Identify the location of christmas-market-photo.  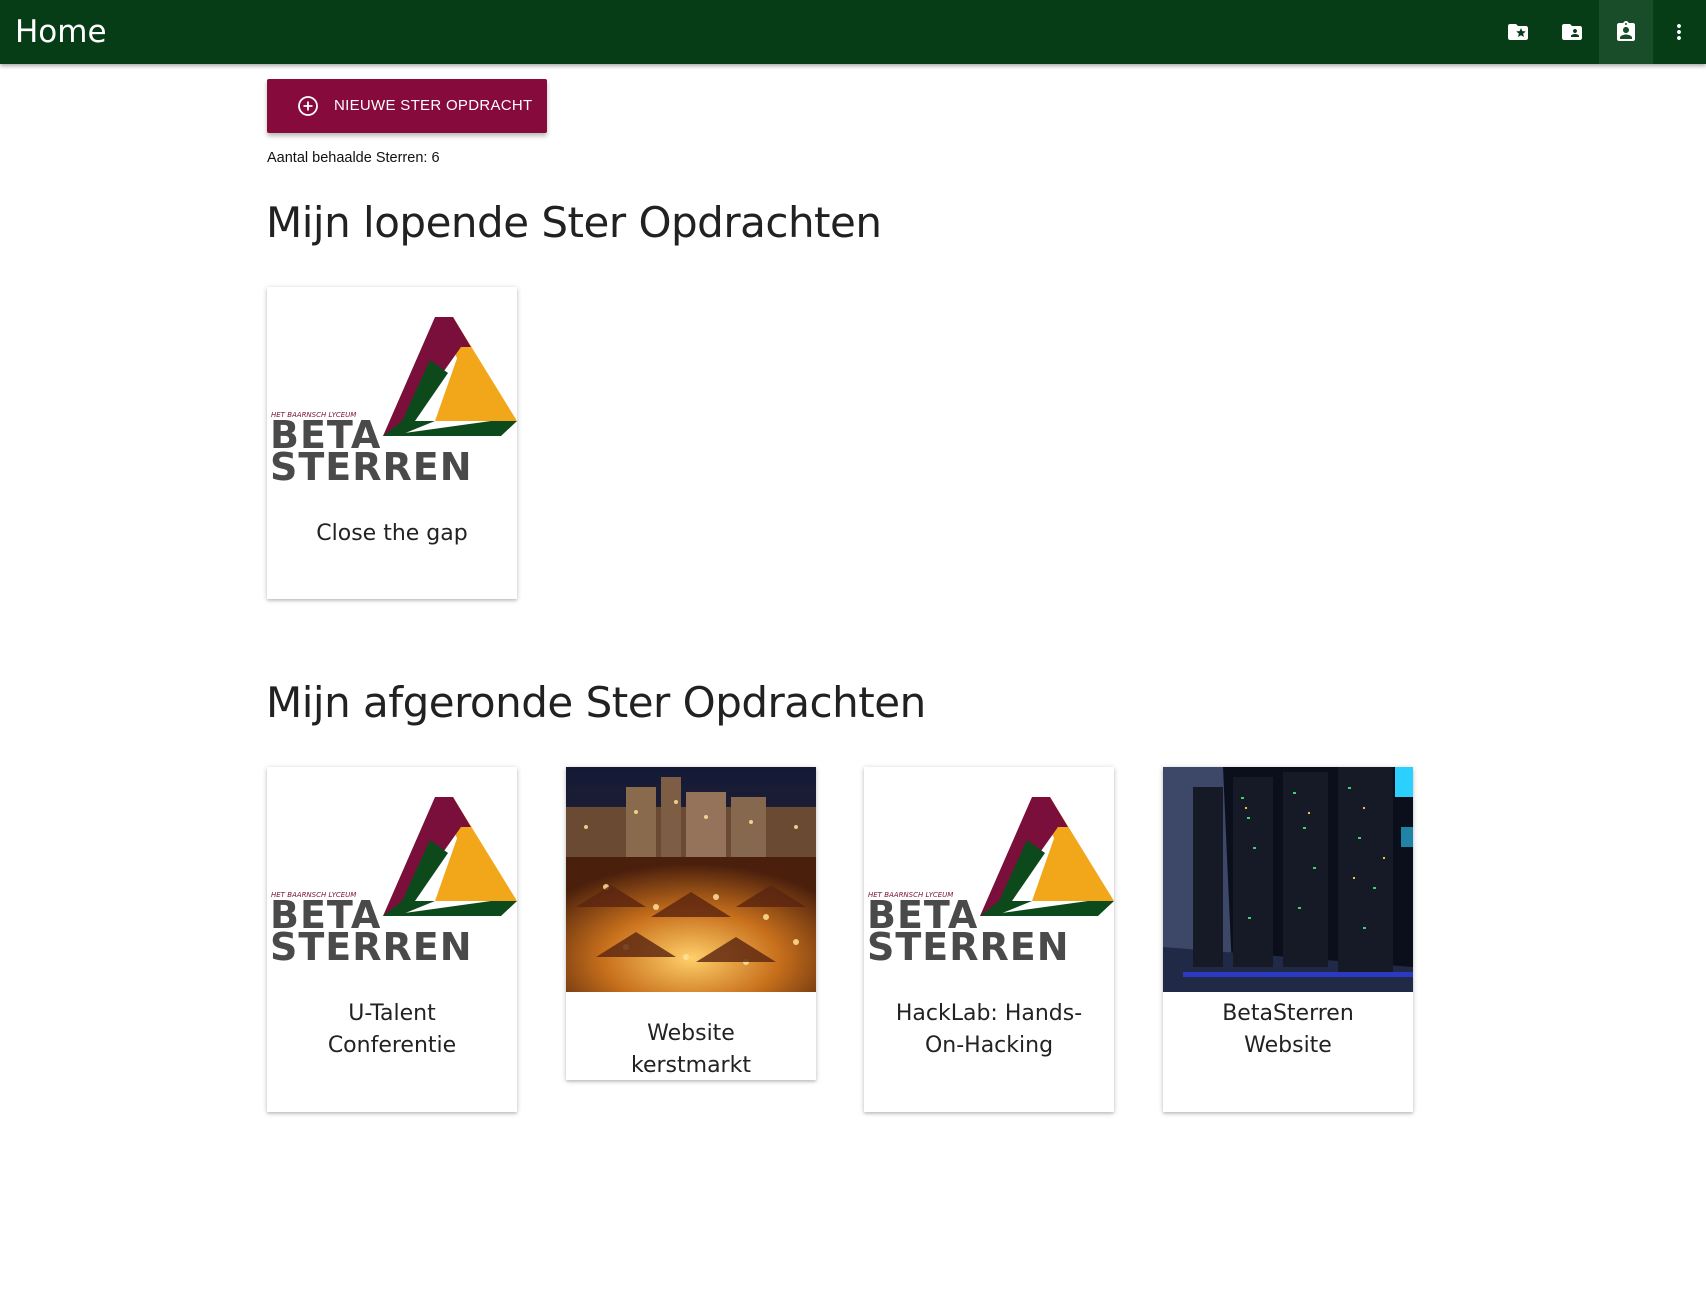
(691, 879).